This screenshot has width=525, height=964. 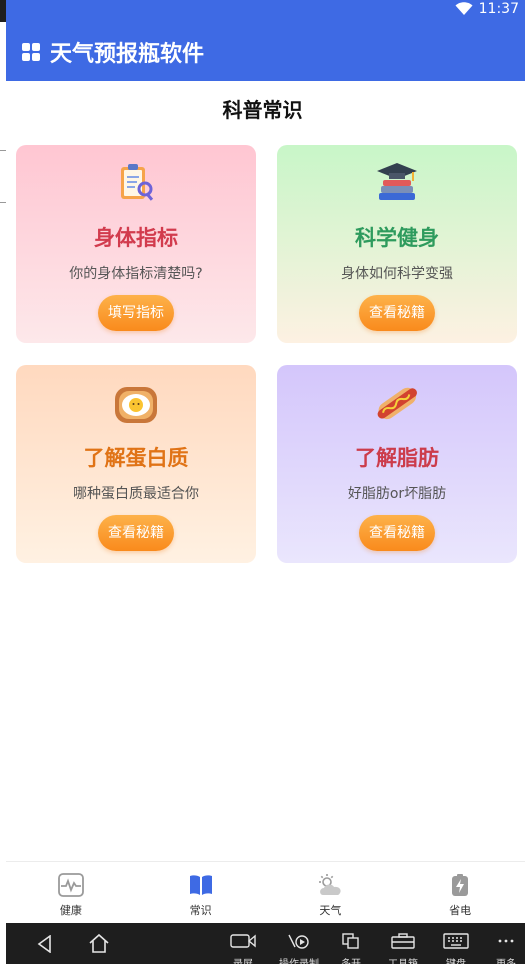 I want to click on card-protein: 了解蛋白质 哪种蛋白质最适合你 查看秘籍, so click(x=136, y=464).